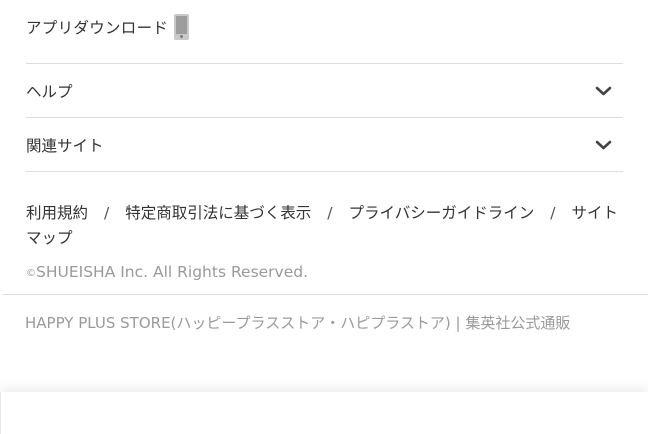 The width and height of the screenshot is (648, 434). Describe the element at coordinates (31, 273) in the screenshot. I see `copyright-symbol: ©` at that location.